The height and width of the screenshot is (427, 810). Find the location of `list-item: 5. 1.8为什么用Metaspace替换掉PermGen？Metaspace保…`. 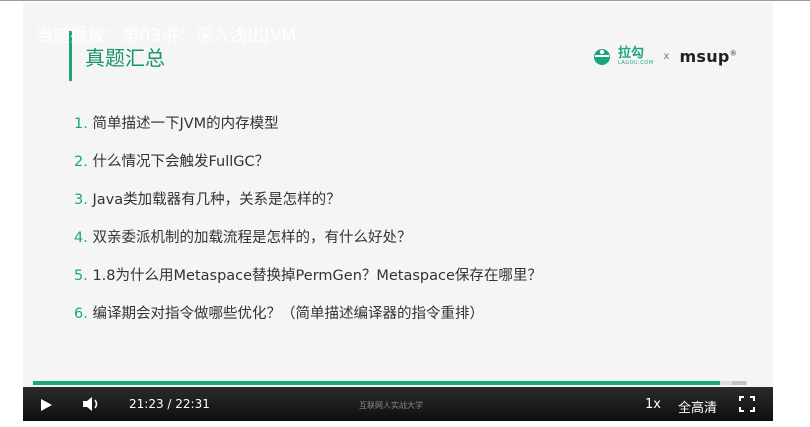

list-item: 5. 1.8为什么用Metaspace替换掉PermGen？Metaspace保… is located at coordinates (308, 276).